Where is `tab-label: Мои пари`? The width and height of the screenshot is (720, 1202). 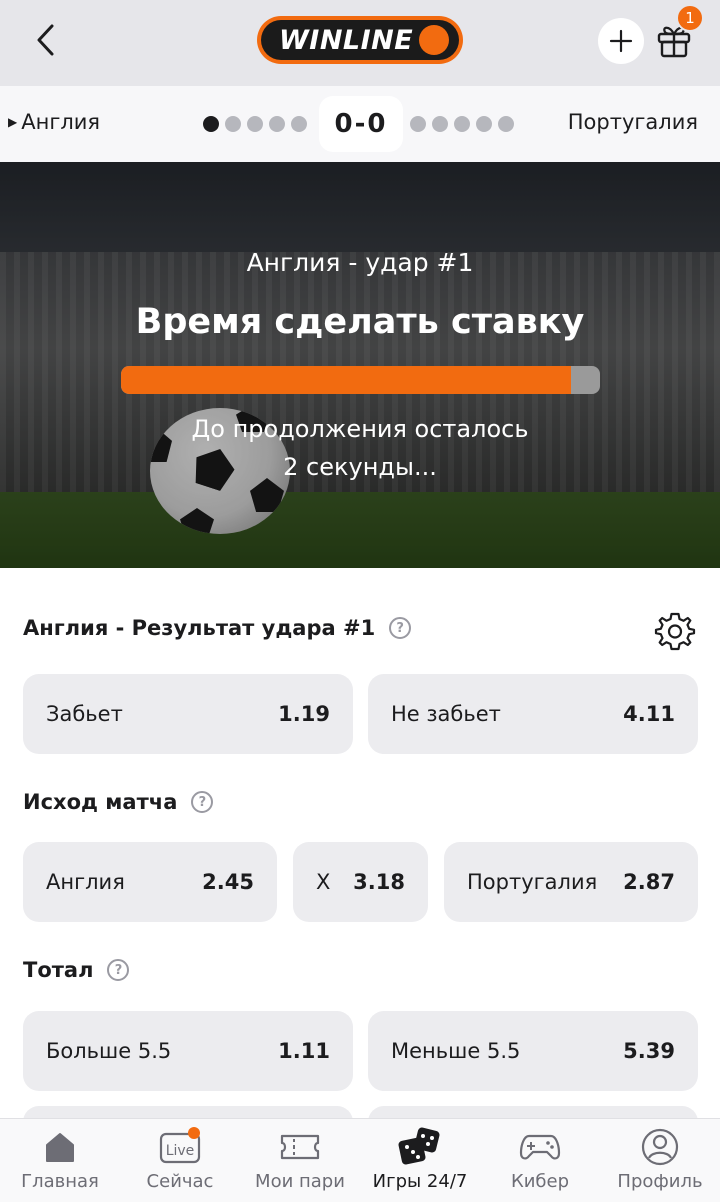 tab-label: Мои пари is located at coordinates (300, 1181).